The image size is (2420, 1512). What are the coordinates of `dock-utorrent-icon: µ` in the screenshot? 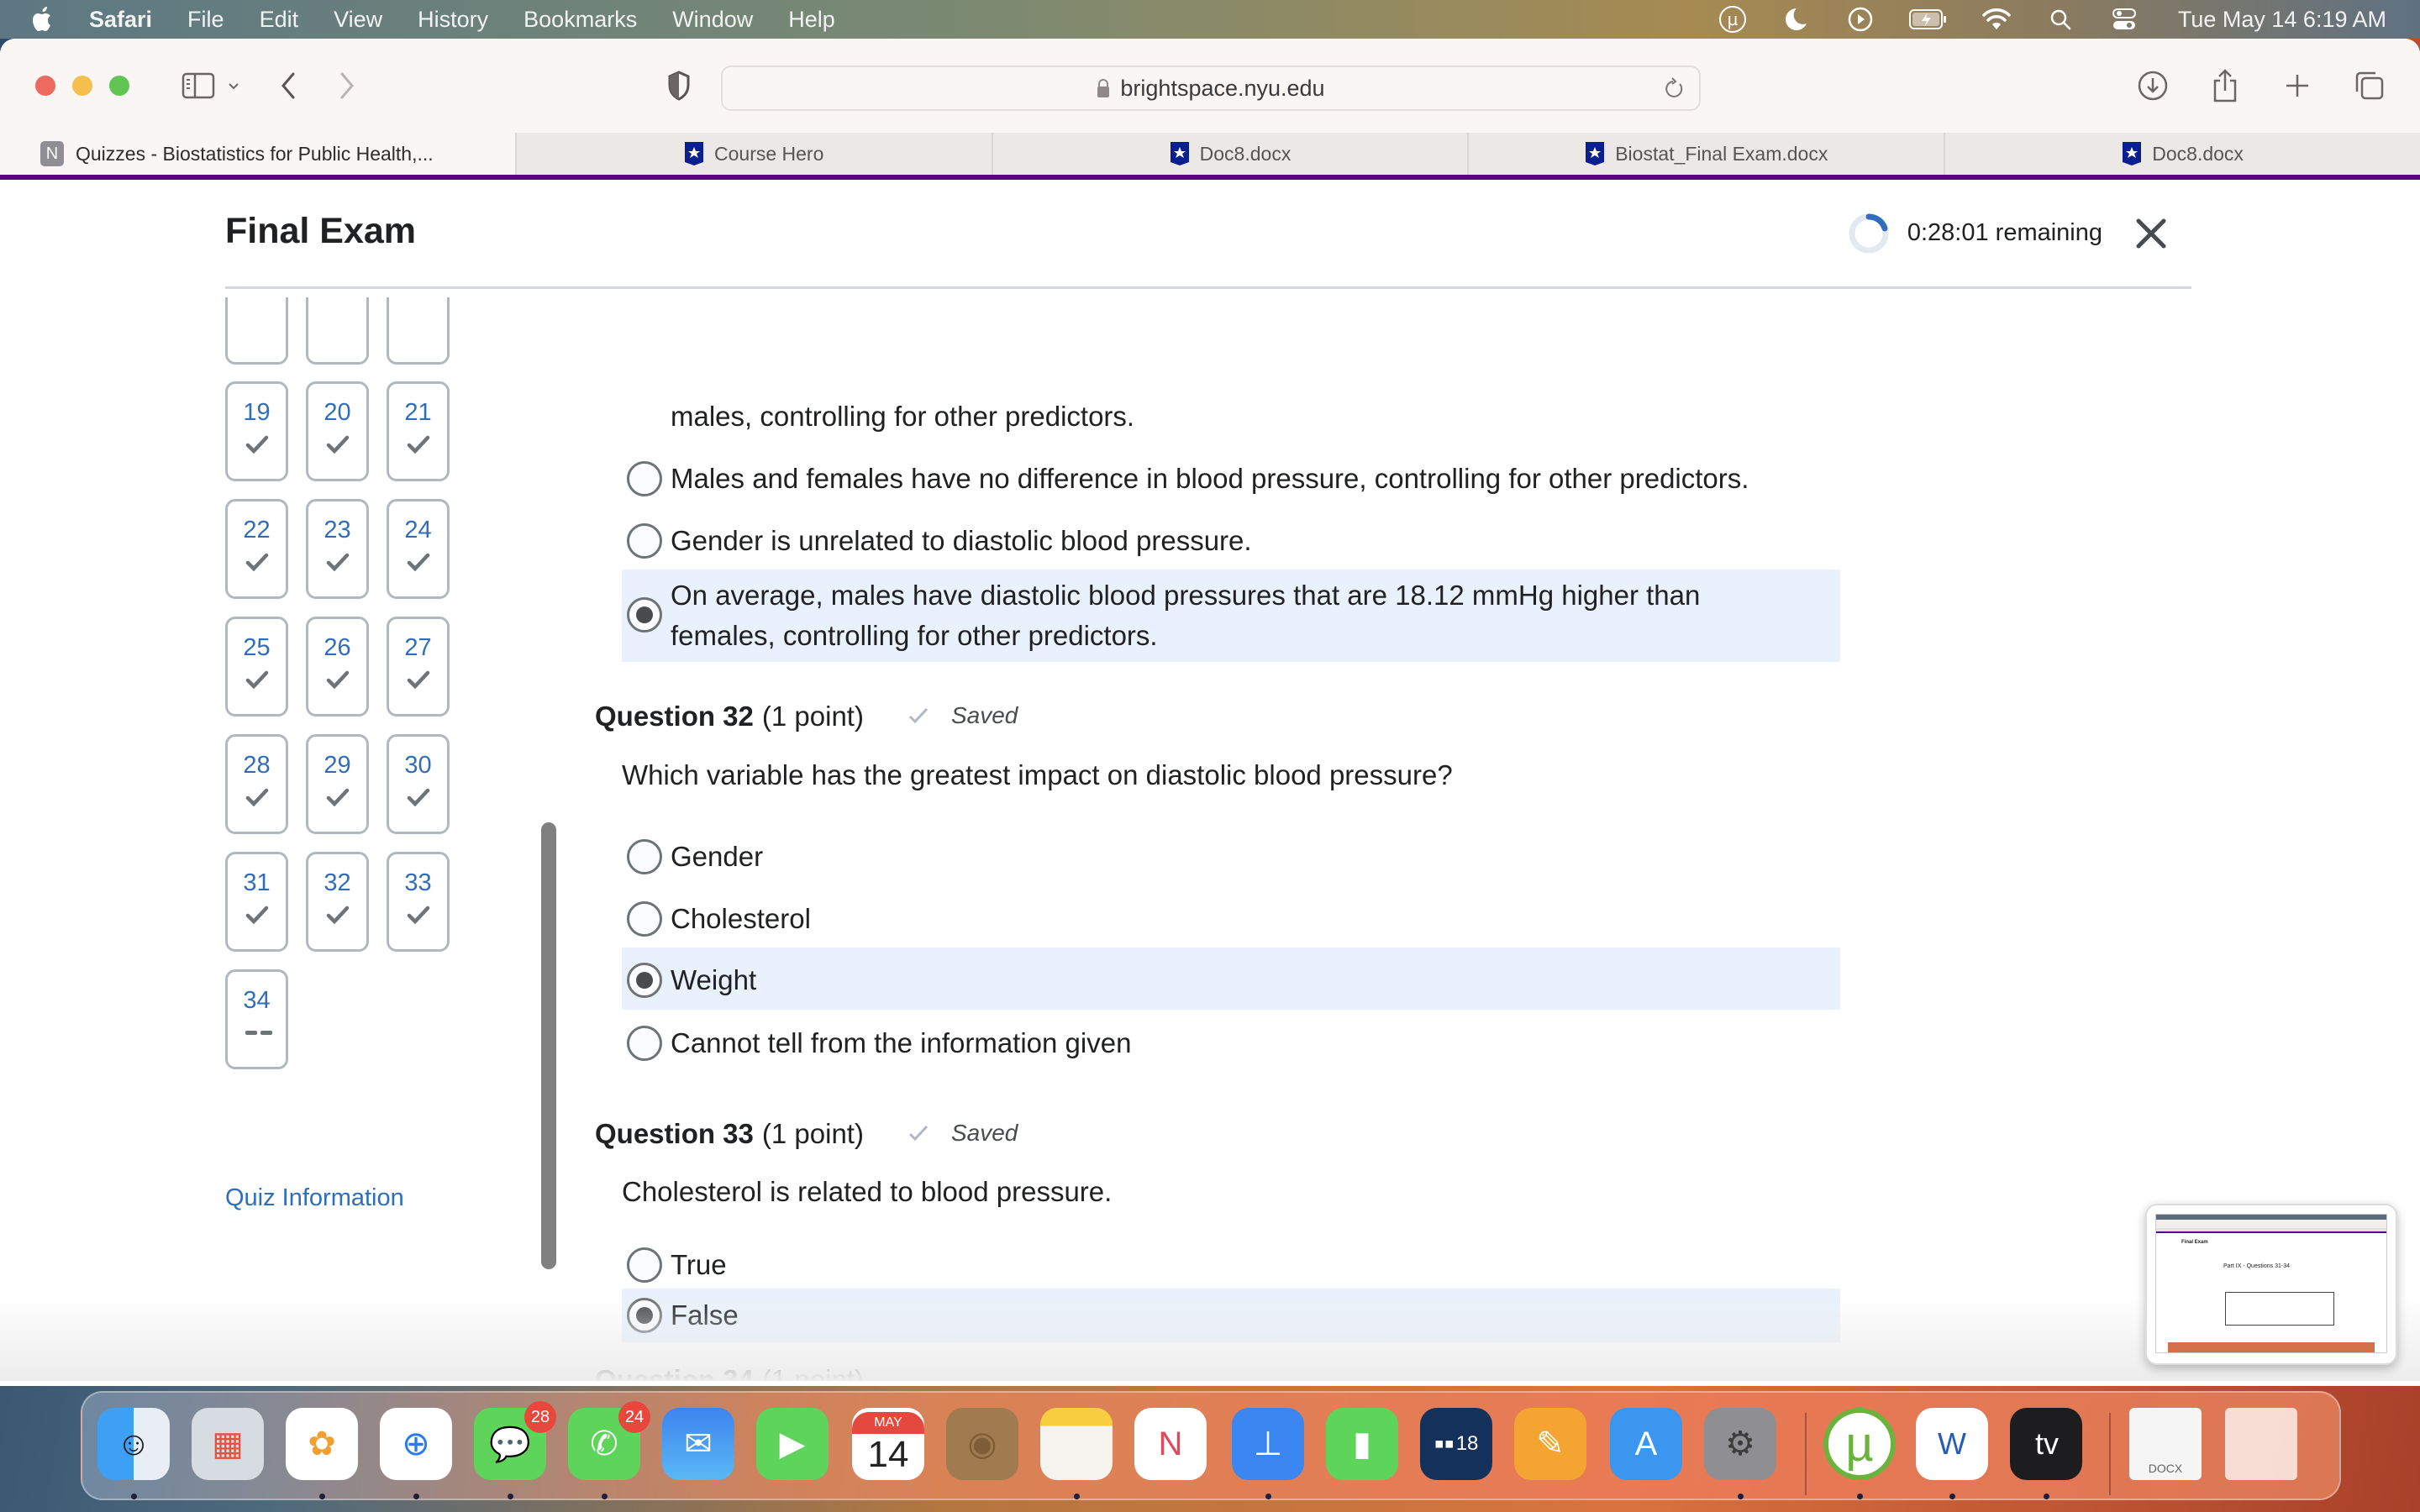 It's located at (1860, 1444).